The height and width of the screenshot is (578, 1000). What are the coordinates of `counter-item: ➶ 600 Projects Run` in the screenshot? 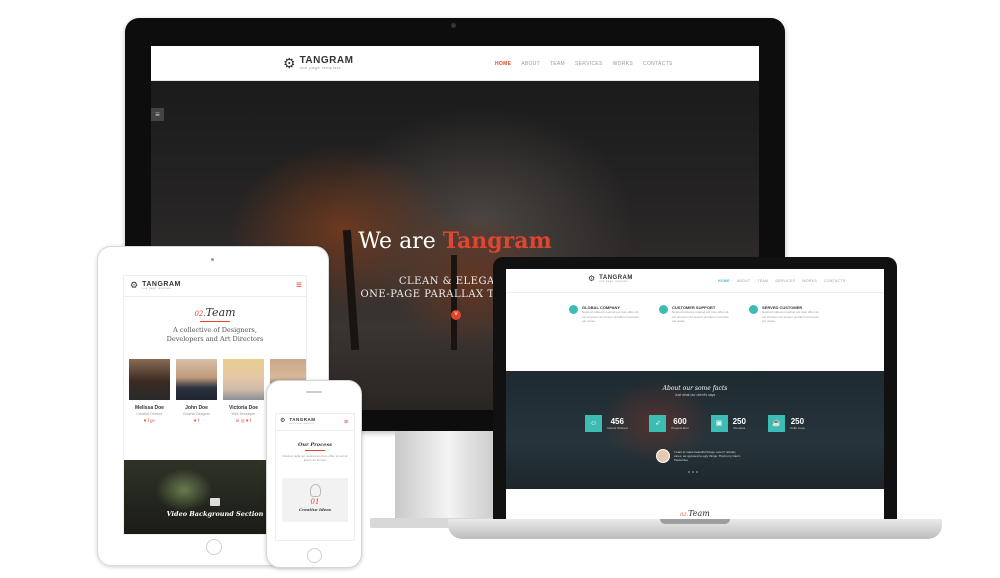 It's located at (669, 423).